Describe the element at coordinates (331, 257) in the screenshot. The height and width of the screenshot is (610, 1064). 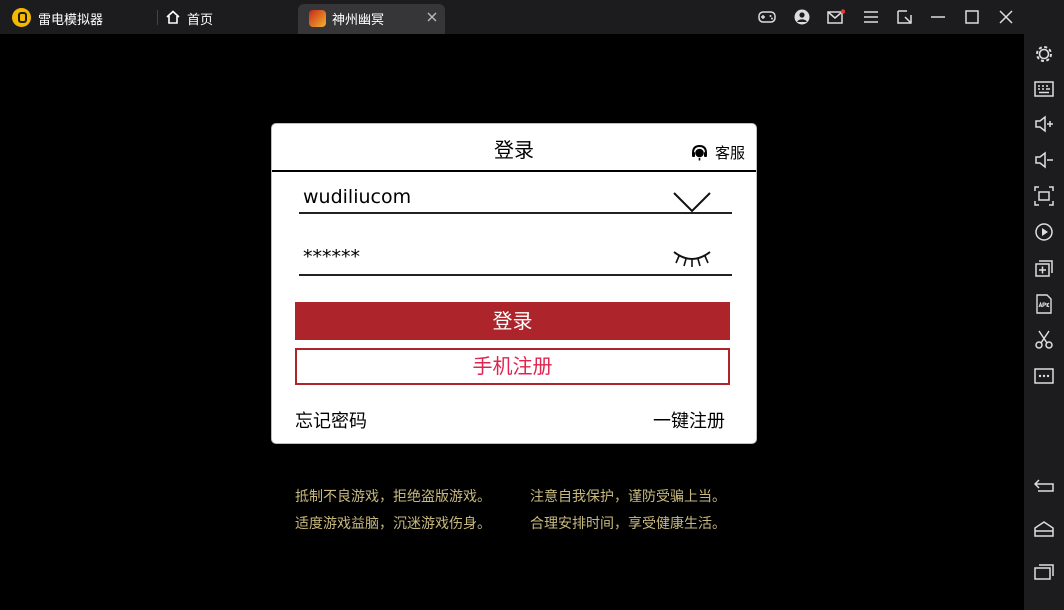
I see `password-value: ******` at that location.